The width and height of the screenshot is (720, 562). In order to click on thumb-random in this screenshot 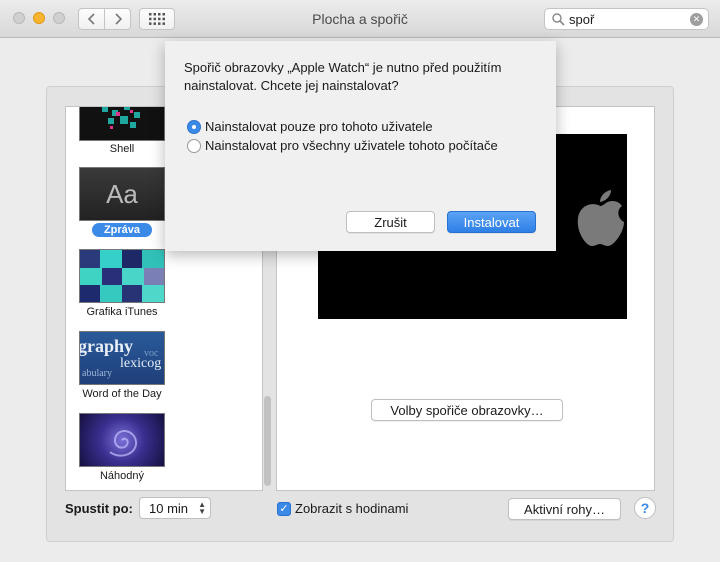, I will do `click(122, 440)`.